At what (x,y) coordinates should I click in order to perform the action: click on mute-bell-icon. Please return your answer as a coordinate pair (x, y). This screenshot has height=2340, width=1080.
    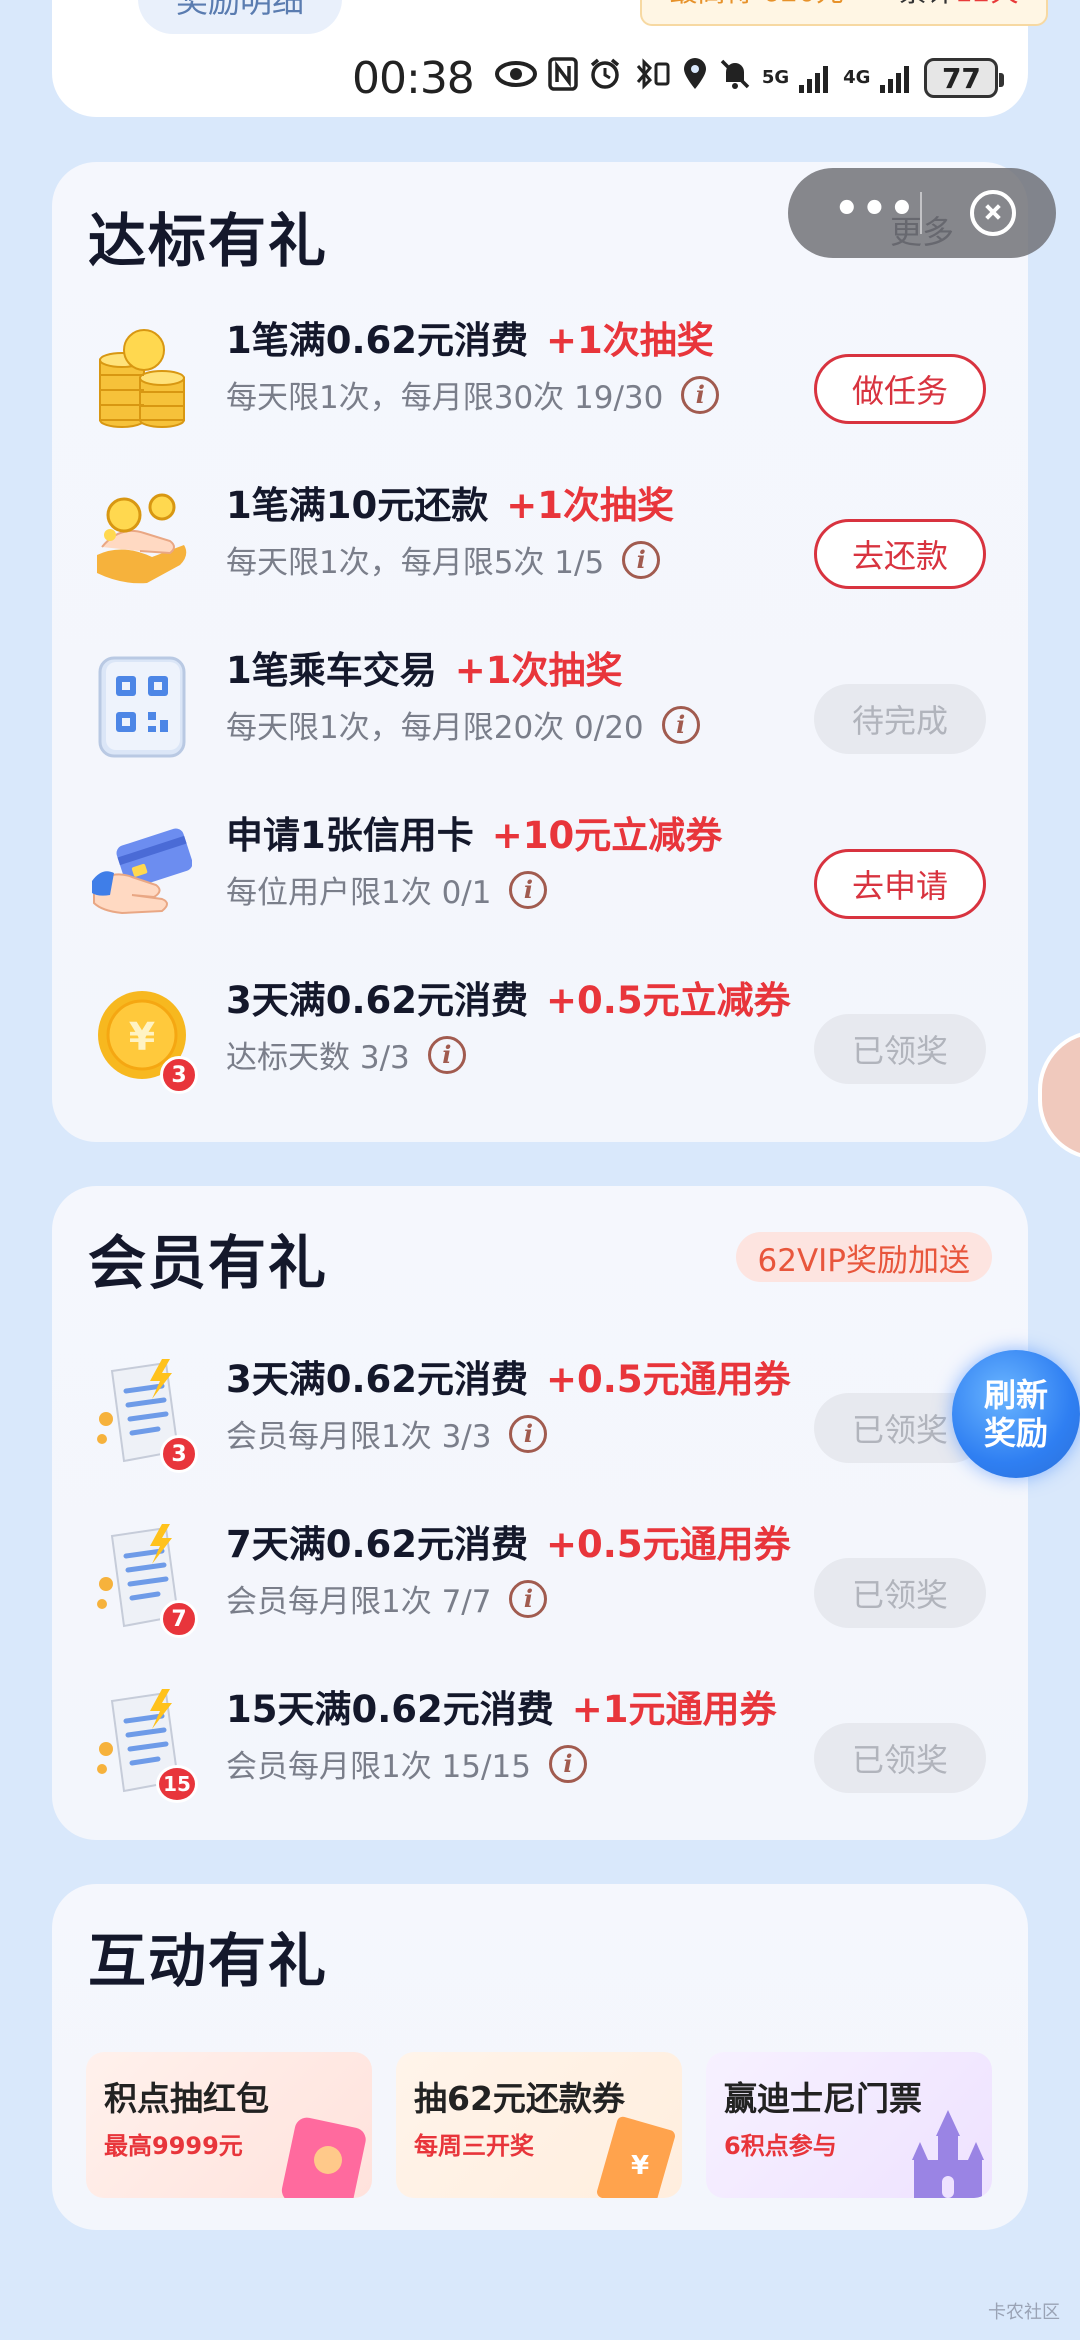
    Looking at the image, I should click on (735, 78).